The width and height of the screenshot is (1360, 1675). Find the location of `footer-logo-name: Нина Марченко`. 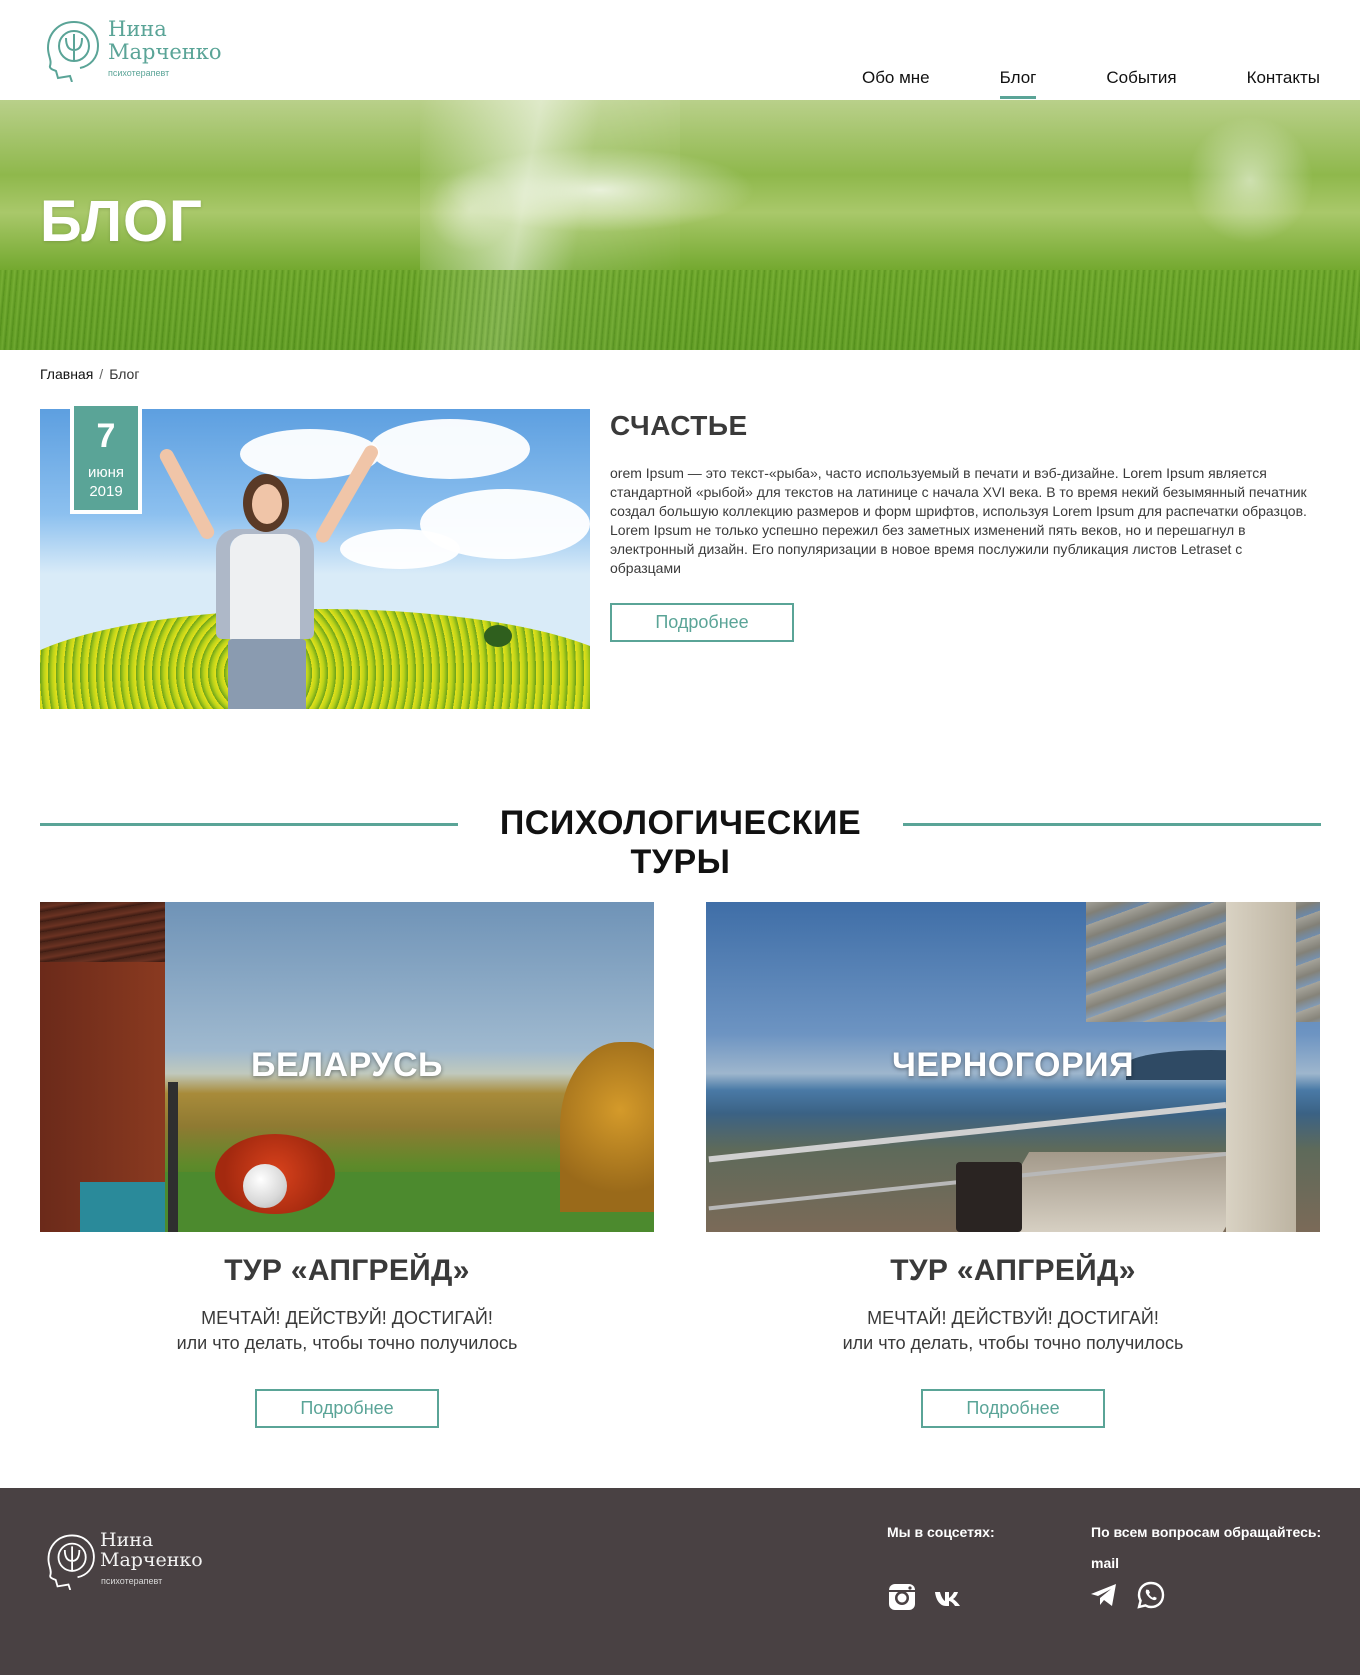

footer-logo-name: Нина Марченко is located at coordinates (151, 1550).